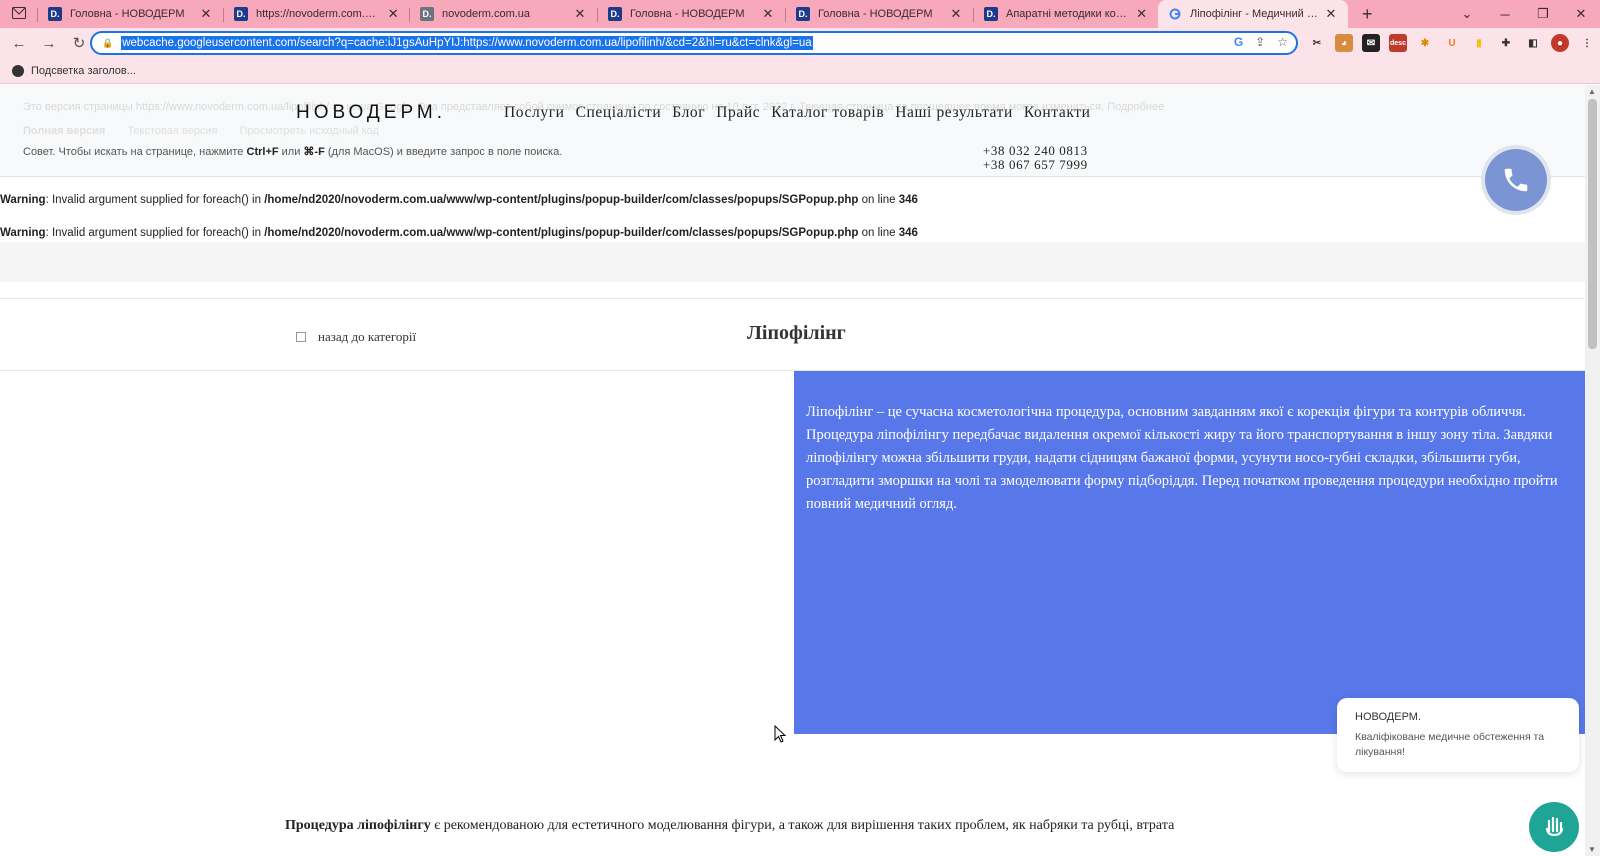 The width and height of the screenshot is (1600, 856). Describe the element at coordinates (1592, 849) in the screenshot. I see `scroll-down-icon: ▼` at that location.